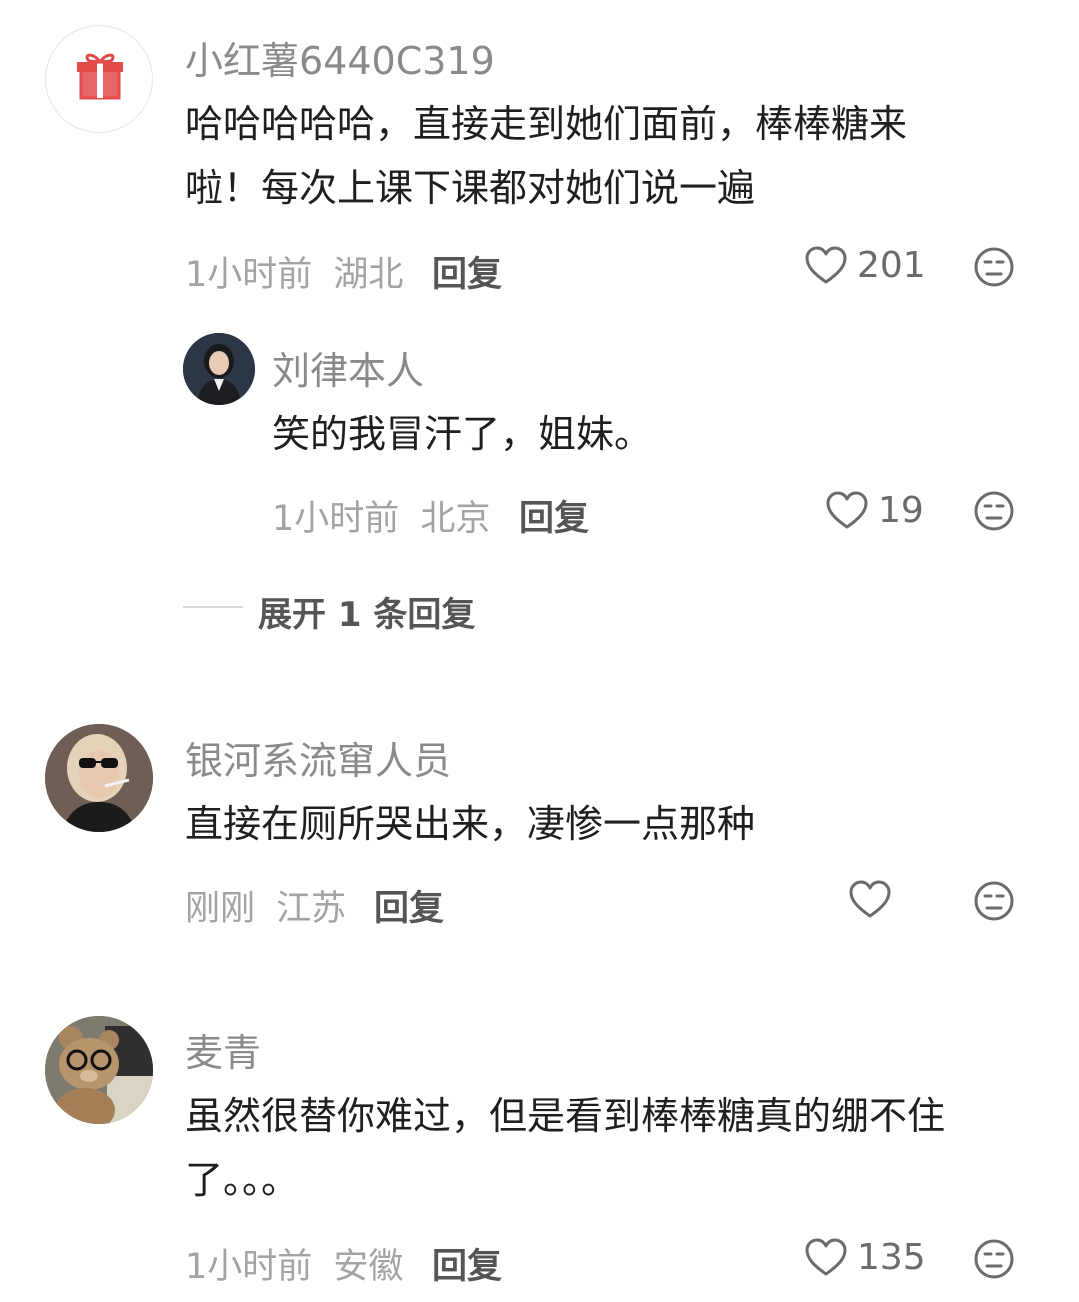  I want to click on username: 小红薯6440C319, so click(340, 57).